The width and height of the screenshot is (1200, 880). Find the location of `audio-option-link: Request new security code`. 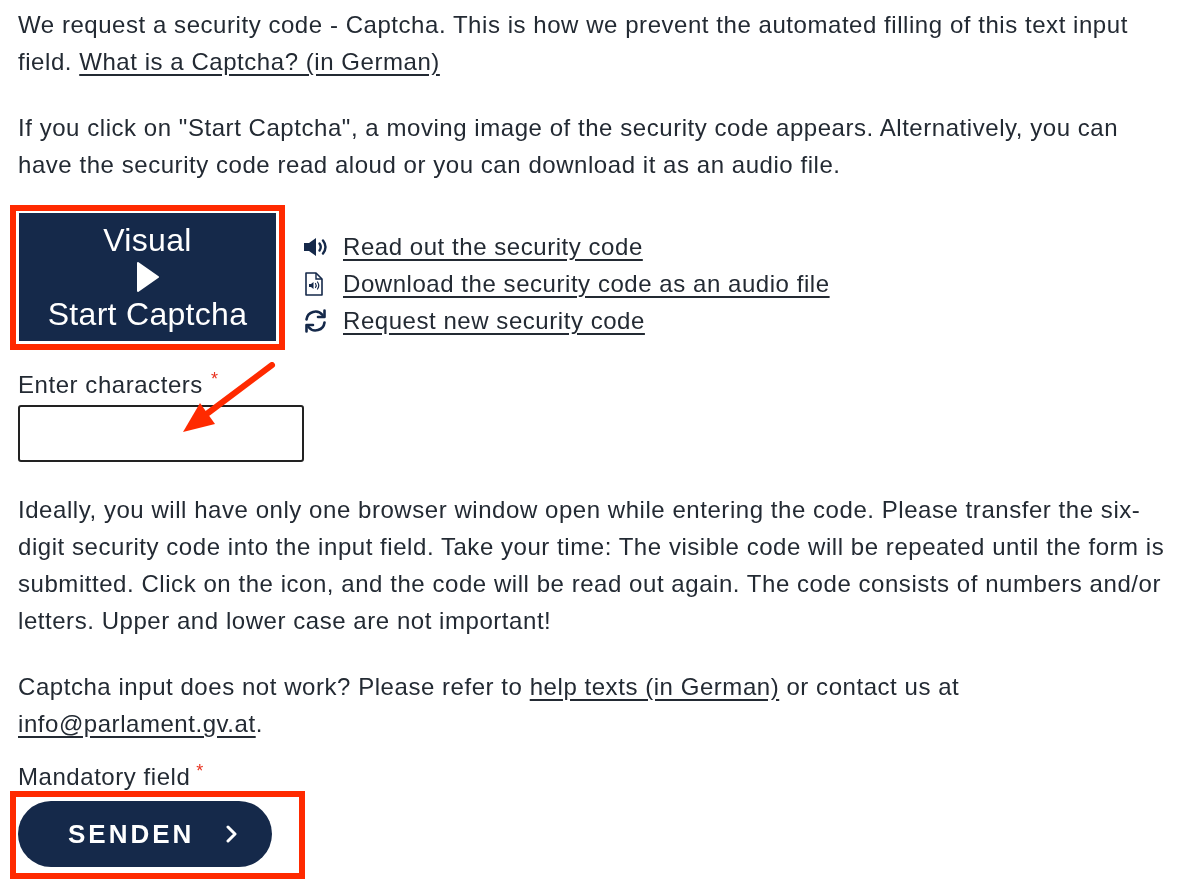

audio-option-link: Request new security code is located at coordinates (494, 320).